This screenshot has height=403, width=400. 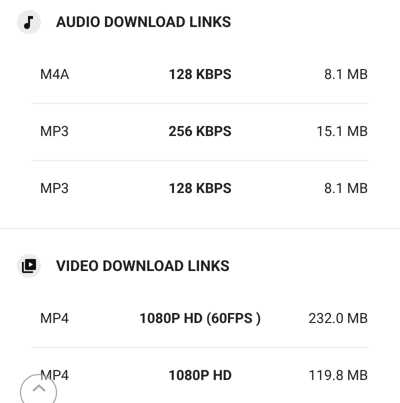 What do you see at coordinates (39, 388) in the screenshot?
I see `chevron-up-icon` at bounding box center [39, 388].